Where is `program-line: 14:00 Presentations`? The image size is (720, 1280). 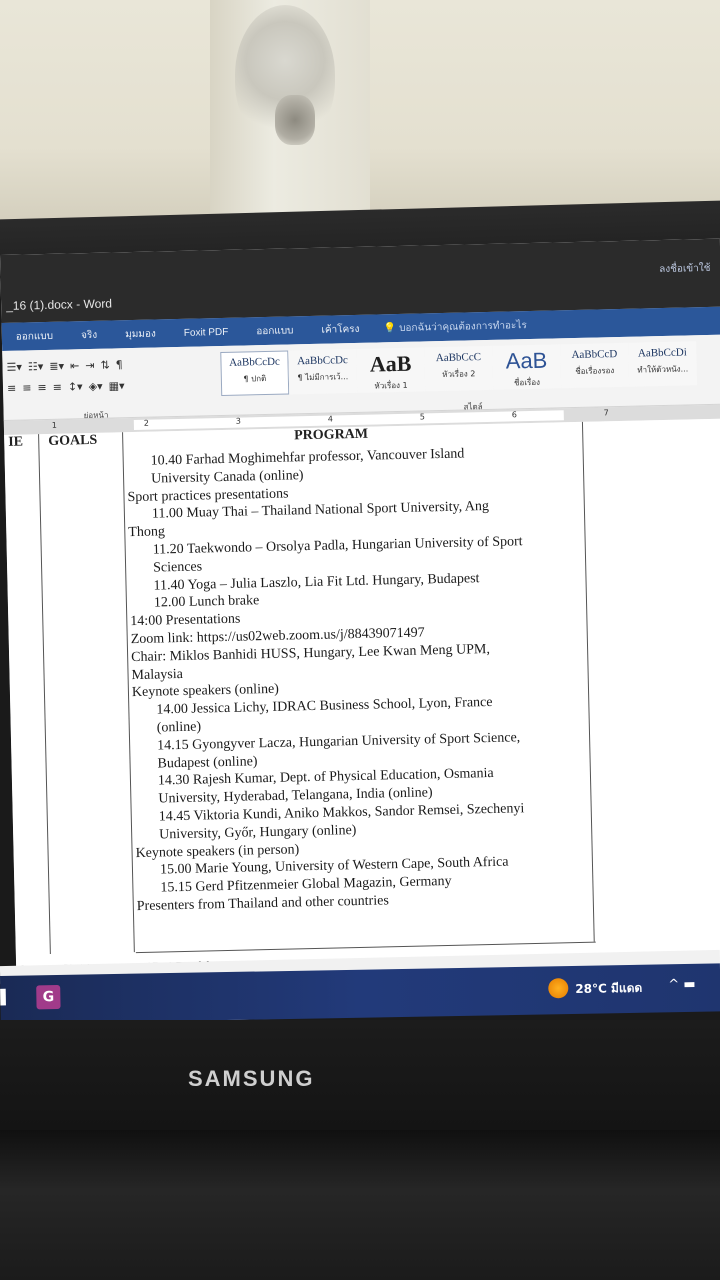 program-line: 14:00 Presentations is located at coordinates (185, 620).